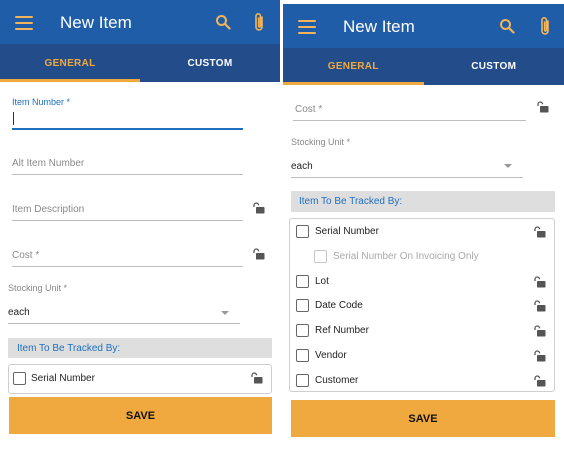  What do you see at coordinates (320, 256) in the screenshot?
I see `serial-number-invoicing-checkbox` at bounding box center [320, 256].